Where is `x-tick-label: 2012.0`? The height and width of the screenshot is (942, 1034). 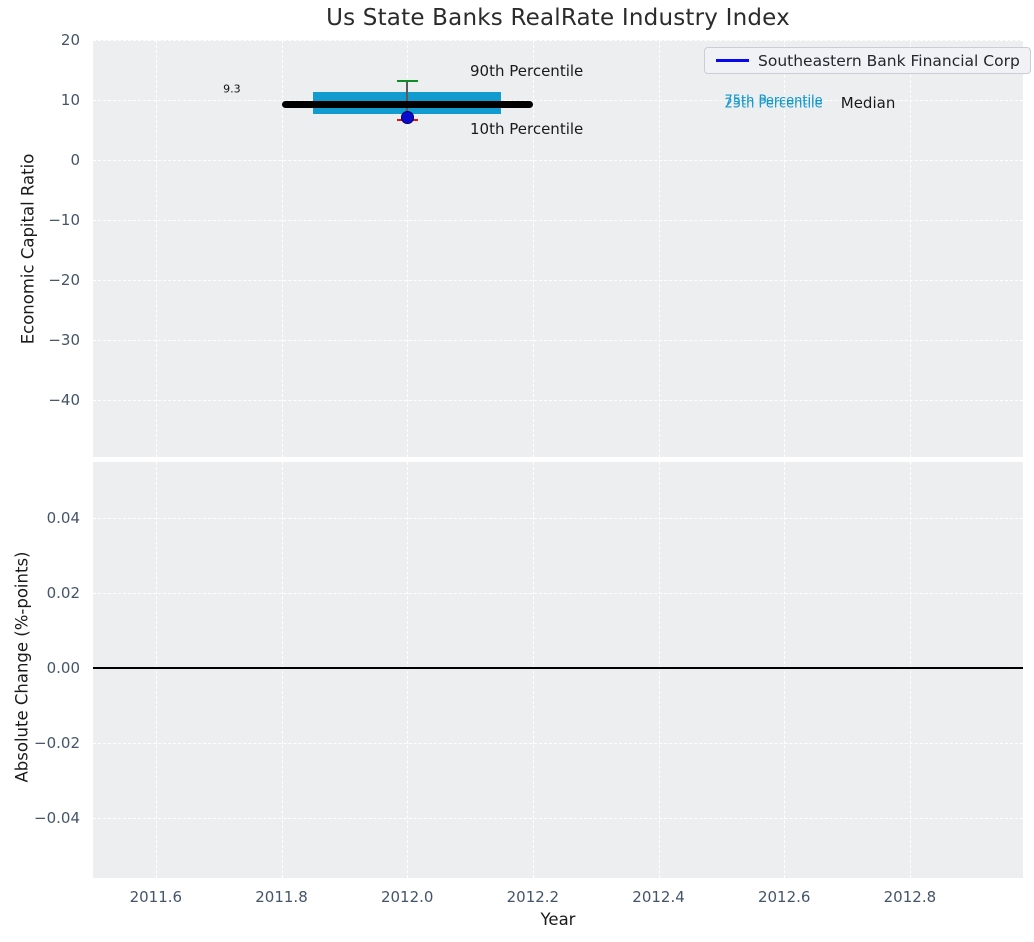 x-tick-label: 2012.0 is located at coordinates (407, 897).